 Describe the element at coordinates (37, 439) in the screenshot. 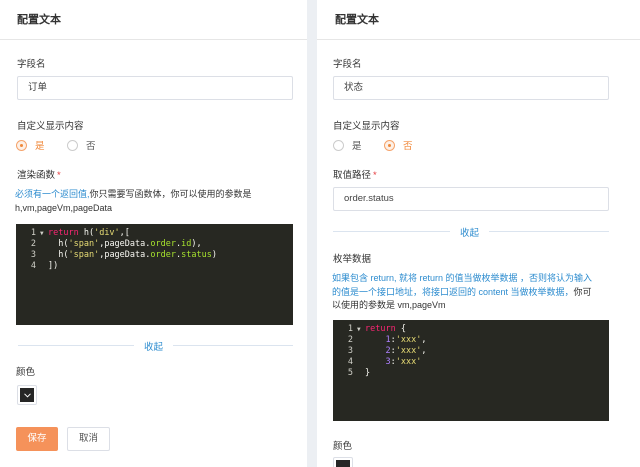

I see `save-button: 保存` at that location.